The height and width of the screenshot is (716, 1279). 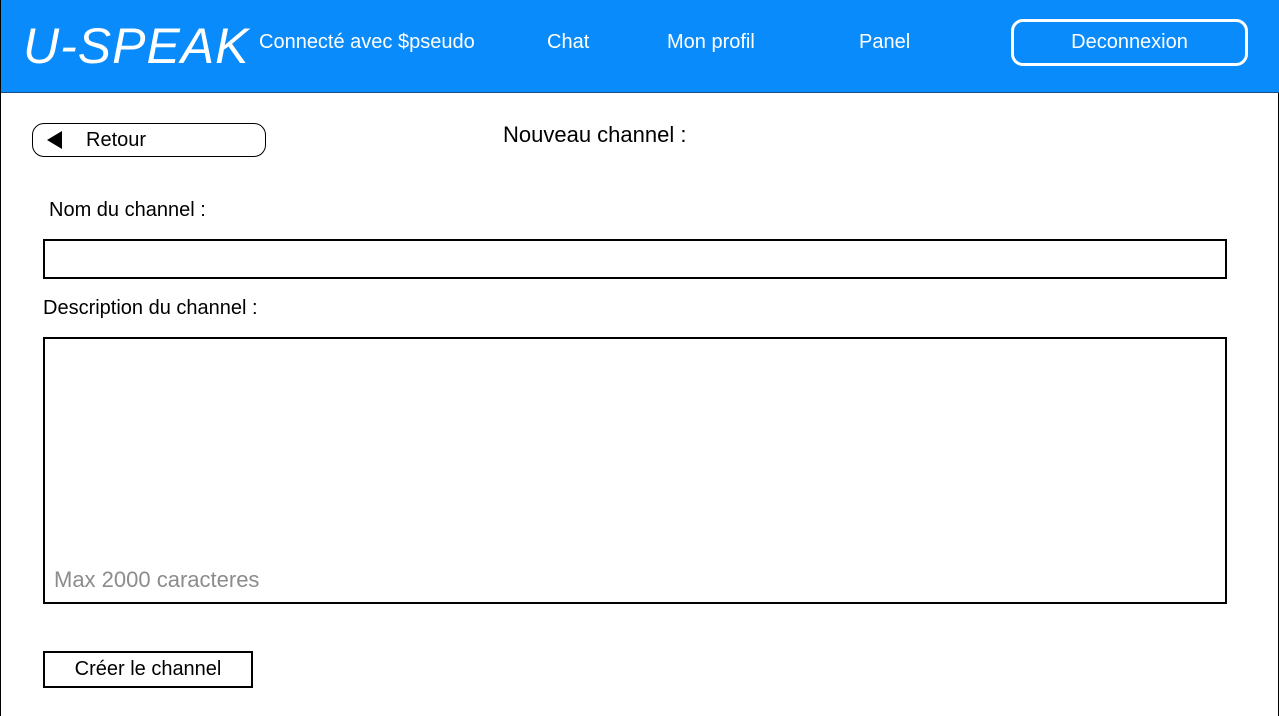 I want to click on nav-panel-link: Panel, so click(x=884, y=42).